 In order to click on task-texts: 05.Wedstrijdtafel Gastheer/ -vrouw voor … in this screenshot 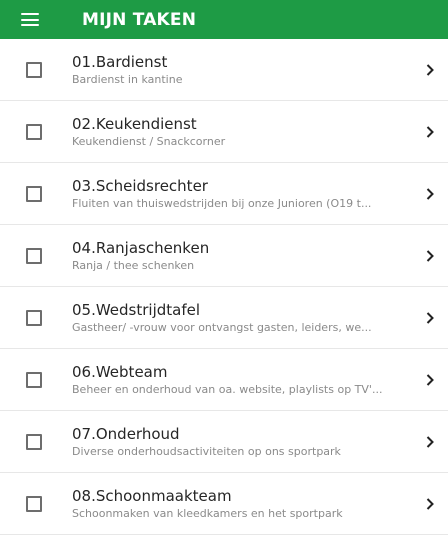, I will do `click(244, 317)`.